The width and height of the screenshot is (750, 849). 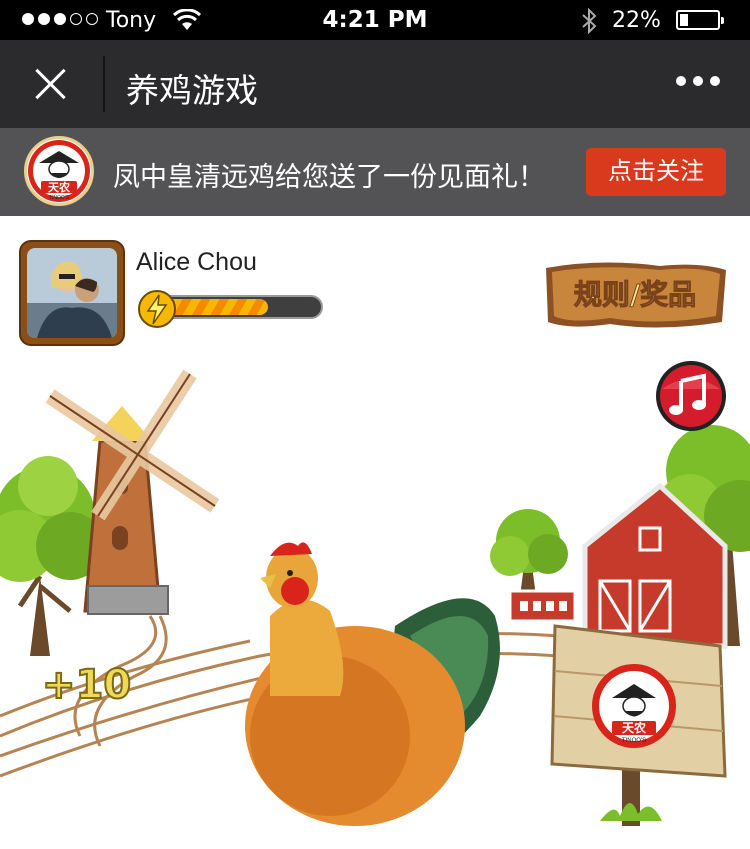 What do you see at coordinates (529, 552) in the screenshot?
I see `middle-tree` at bounding box center [529, 552].